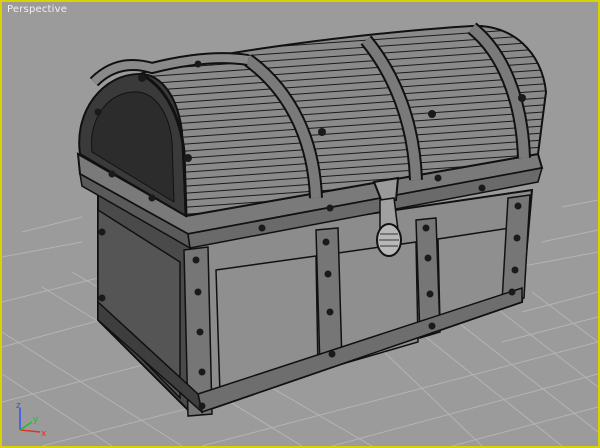 This screenshot has width=600, height=448. I want to click on z-axis-label: z, so click(18, 406).